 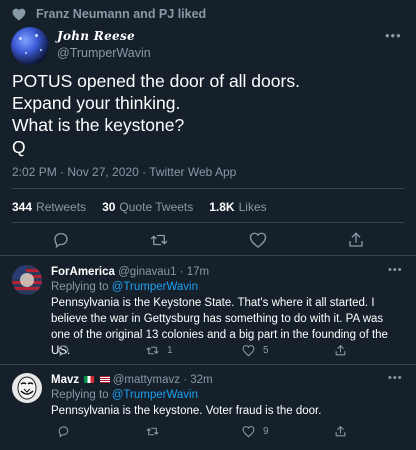 I want to click on author-avatar, so click(x=30, y=46).